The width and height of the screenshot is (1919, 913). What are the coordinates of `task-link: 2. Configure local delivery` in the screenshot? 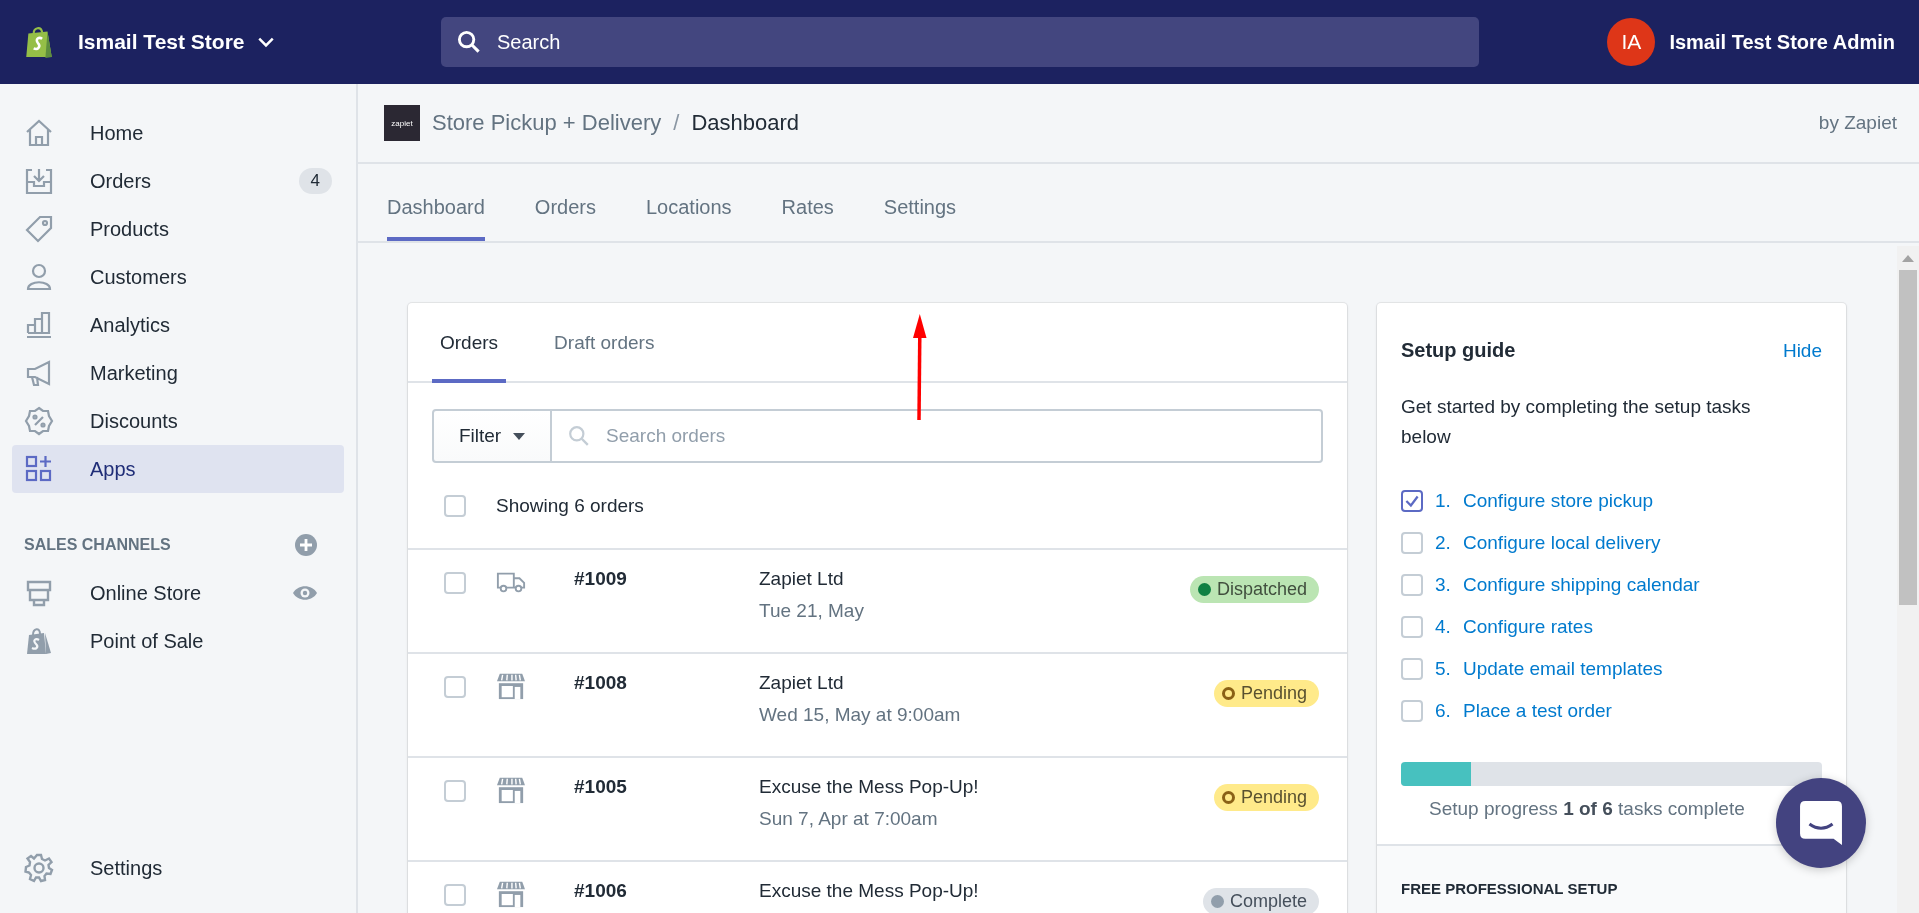 It's located at (1548, 543).